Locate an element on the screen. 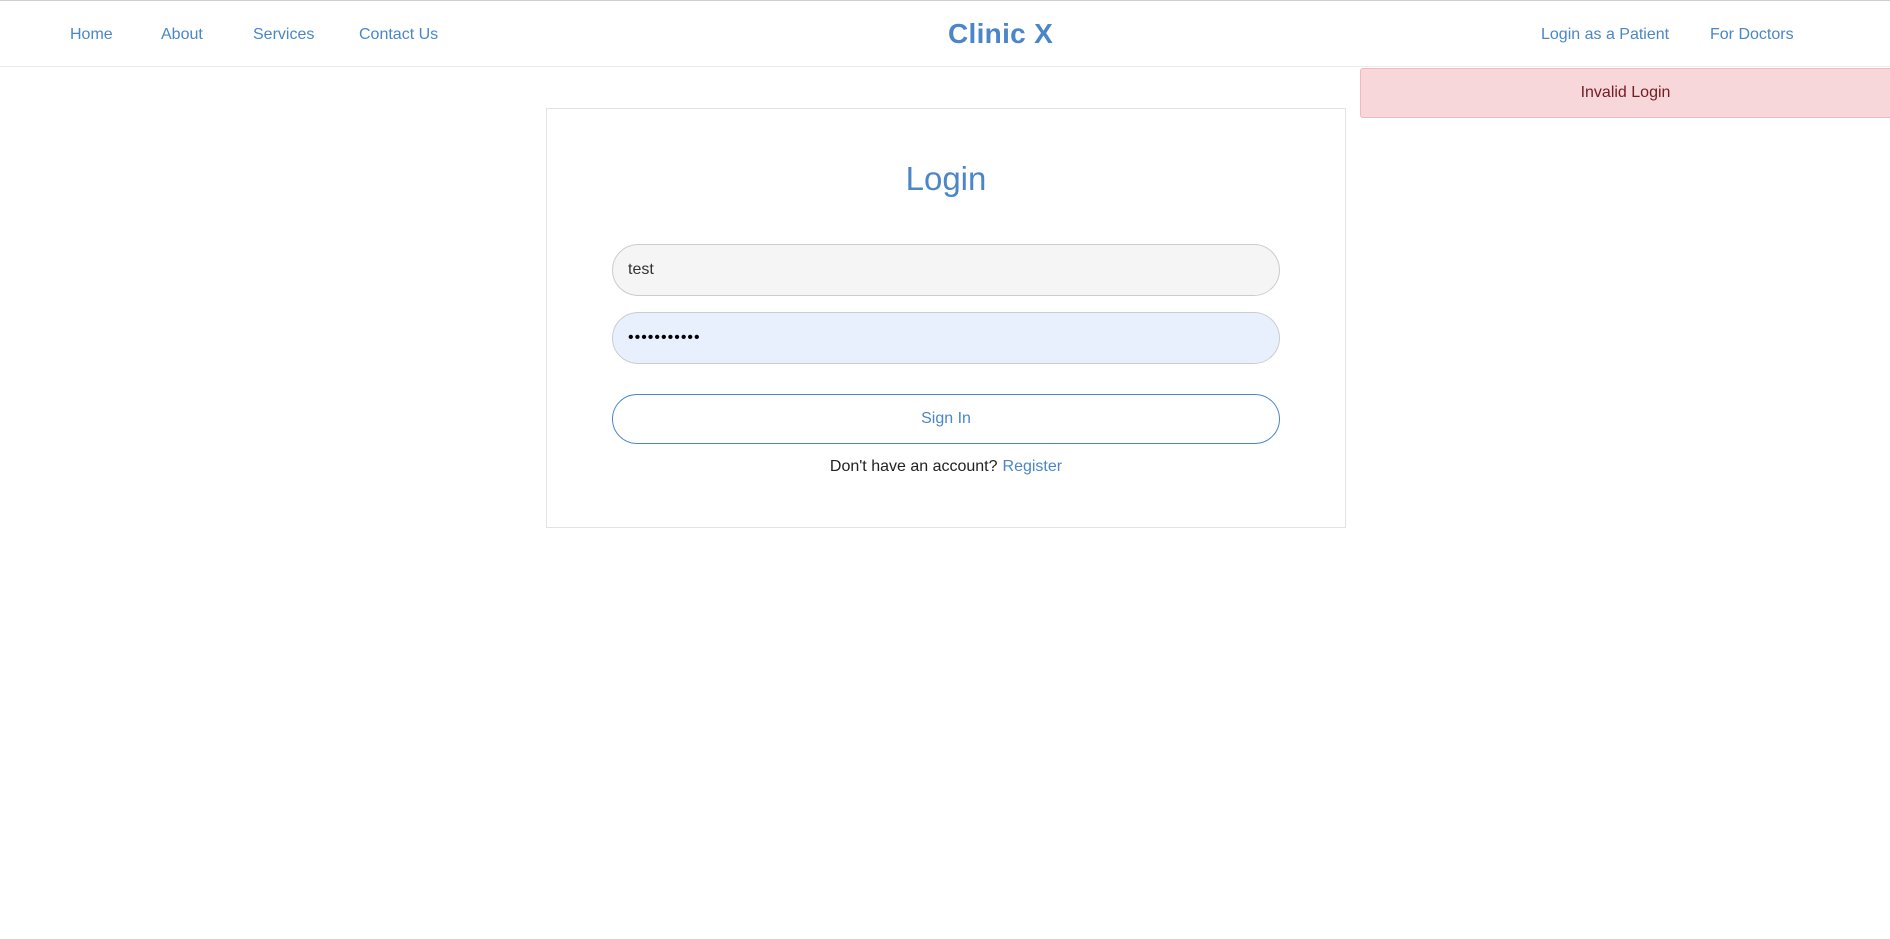  nav-services-link: Services is located at coordinates (283, 35).